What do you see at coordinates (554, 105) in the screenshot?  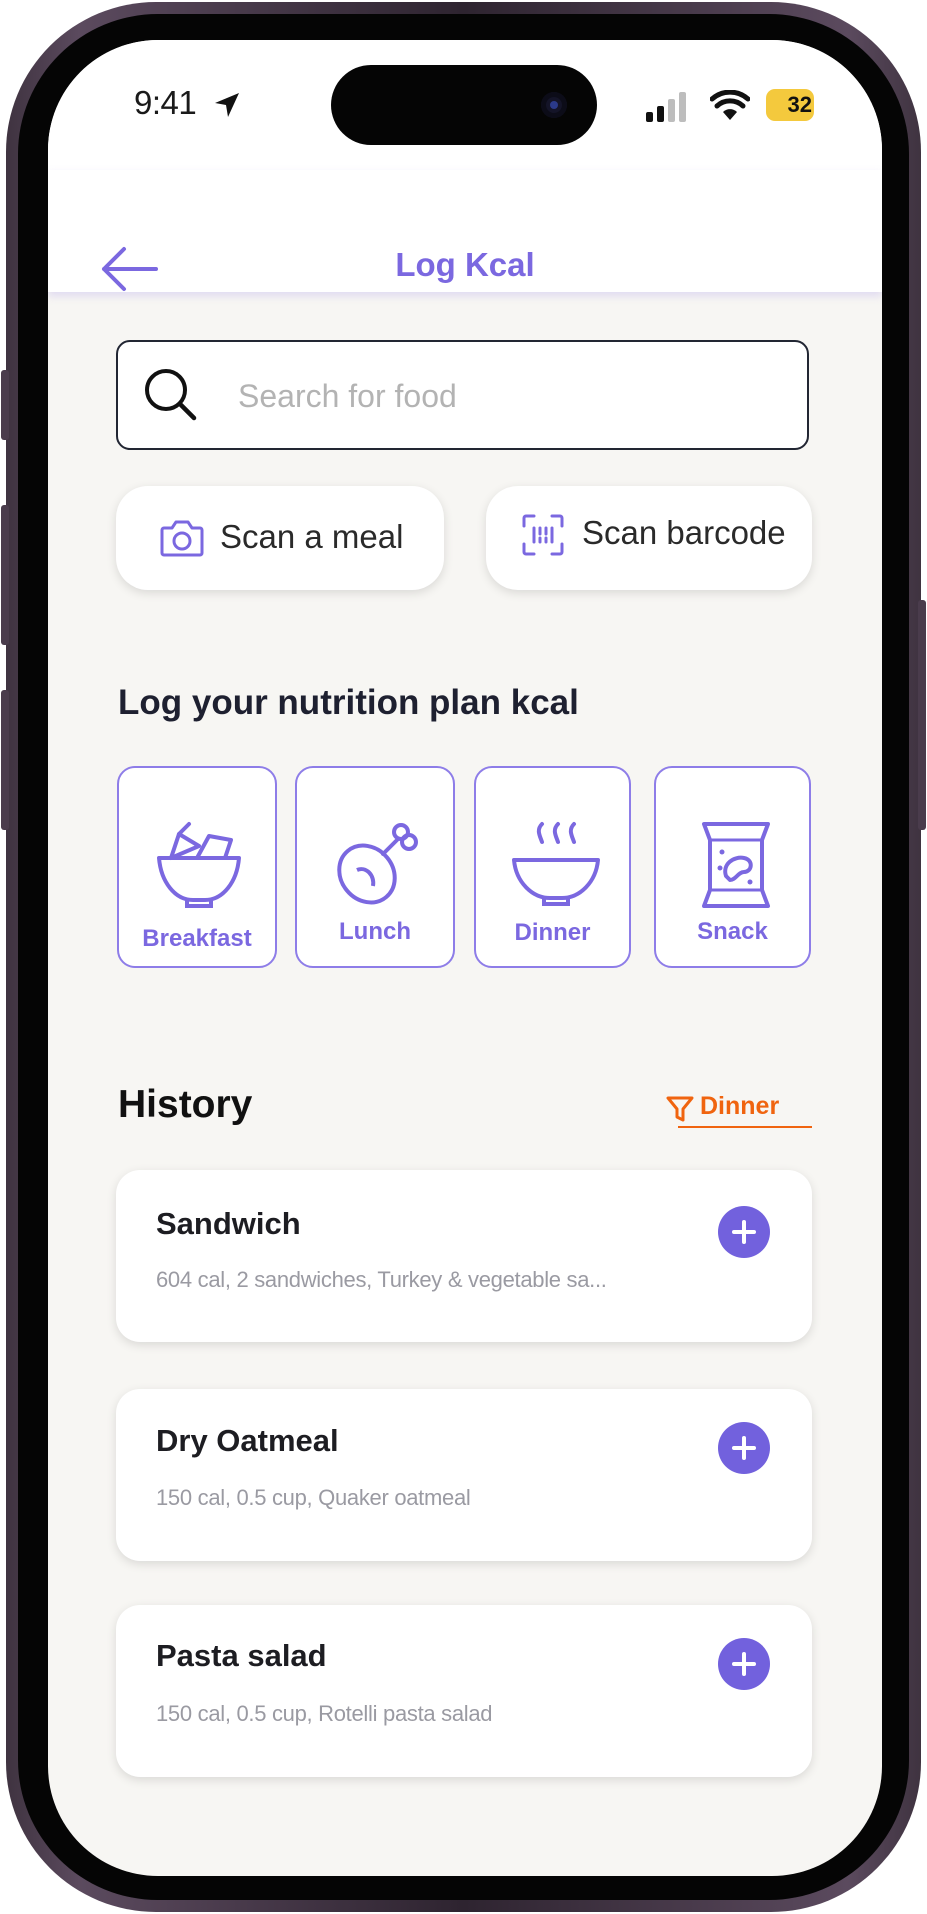 I see `front-camera` at bounding box center [554, 105].